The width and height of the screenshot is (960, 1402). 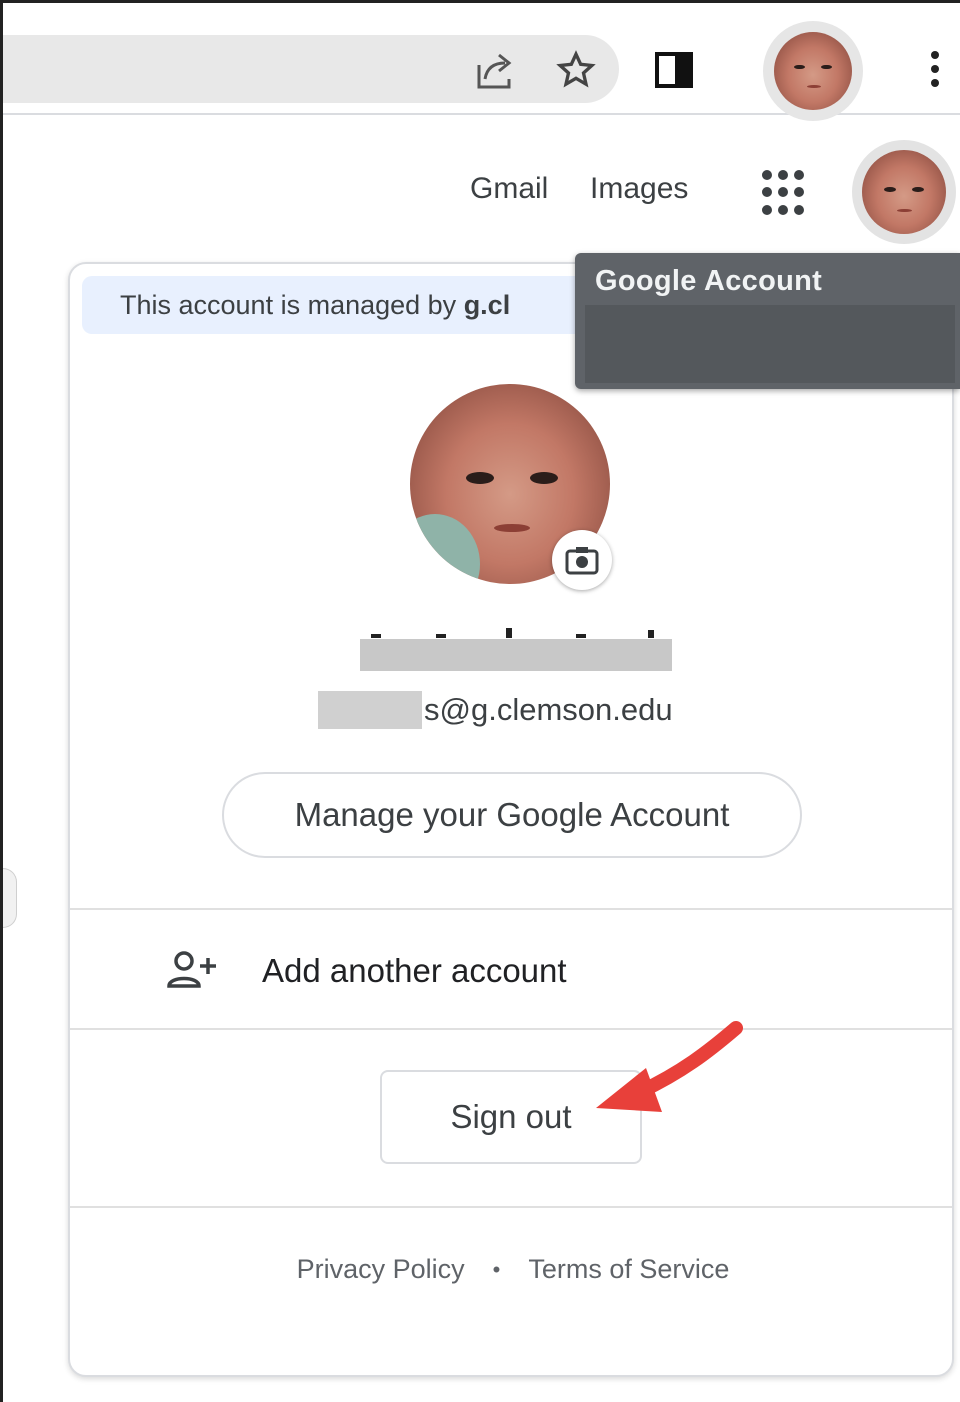 What do you see at coordinates (381, 1269) in the screenshot?
I see `privacy-policy-link: Privacy Policy` at bounding box center [381, 1269].